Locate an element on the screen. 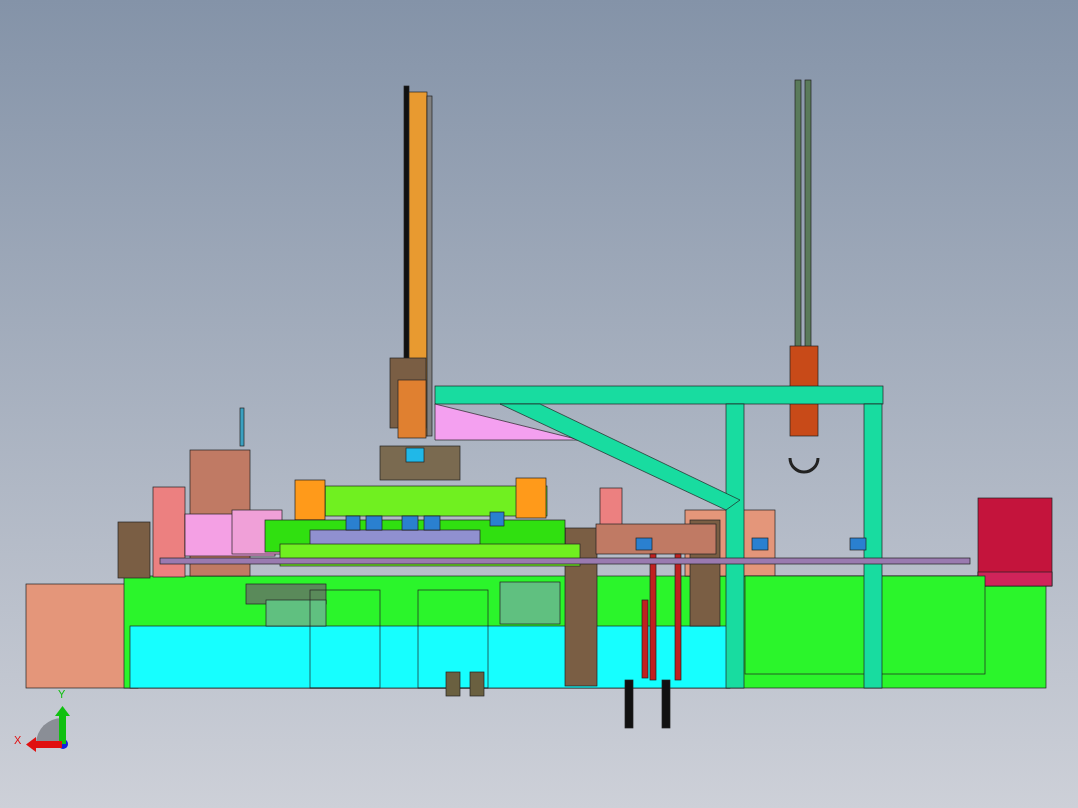 This screenshot has height=808, width=1078. y-axis-label: Y is located at coordinates (62, 694).